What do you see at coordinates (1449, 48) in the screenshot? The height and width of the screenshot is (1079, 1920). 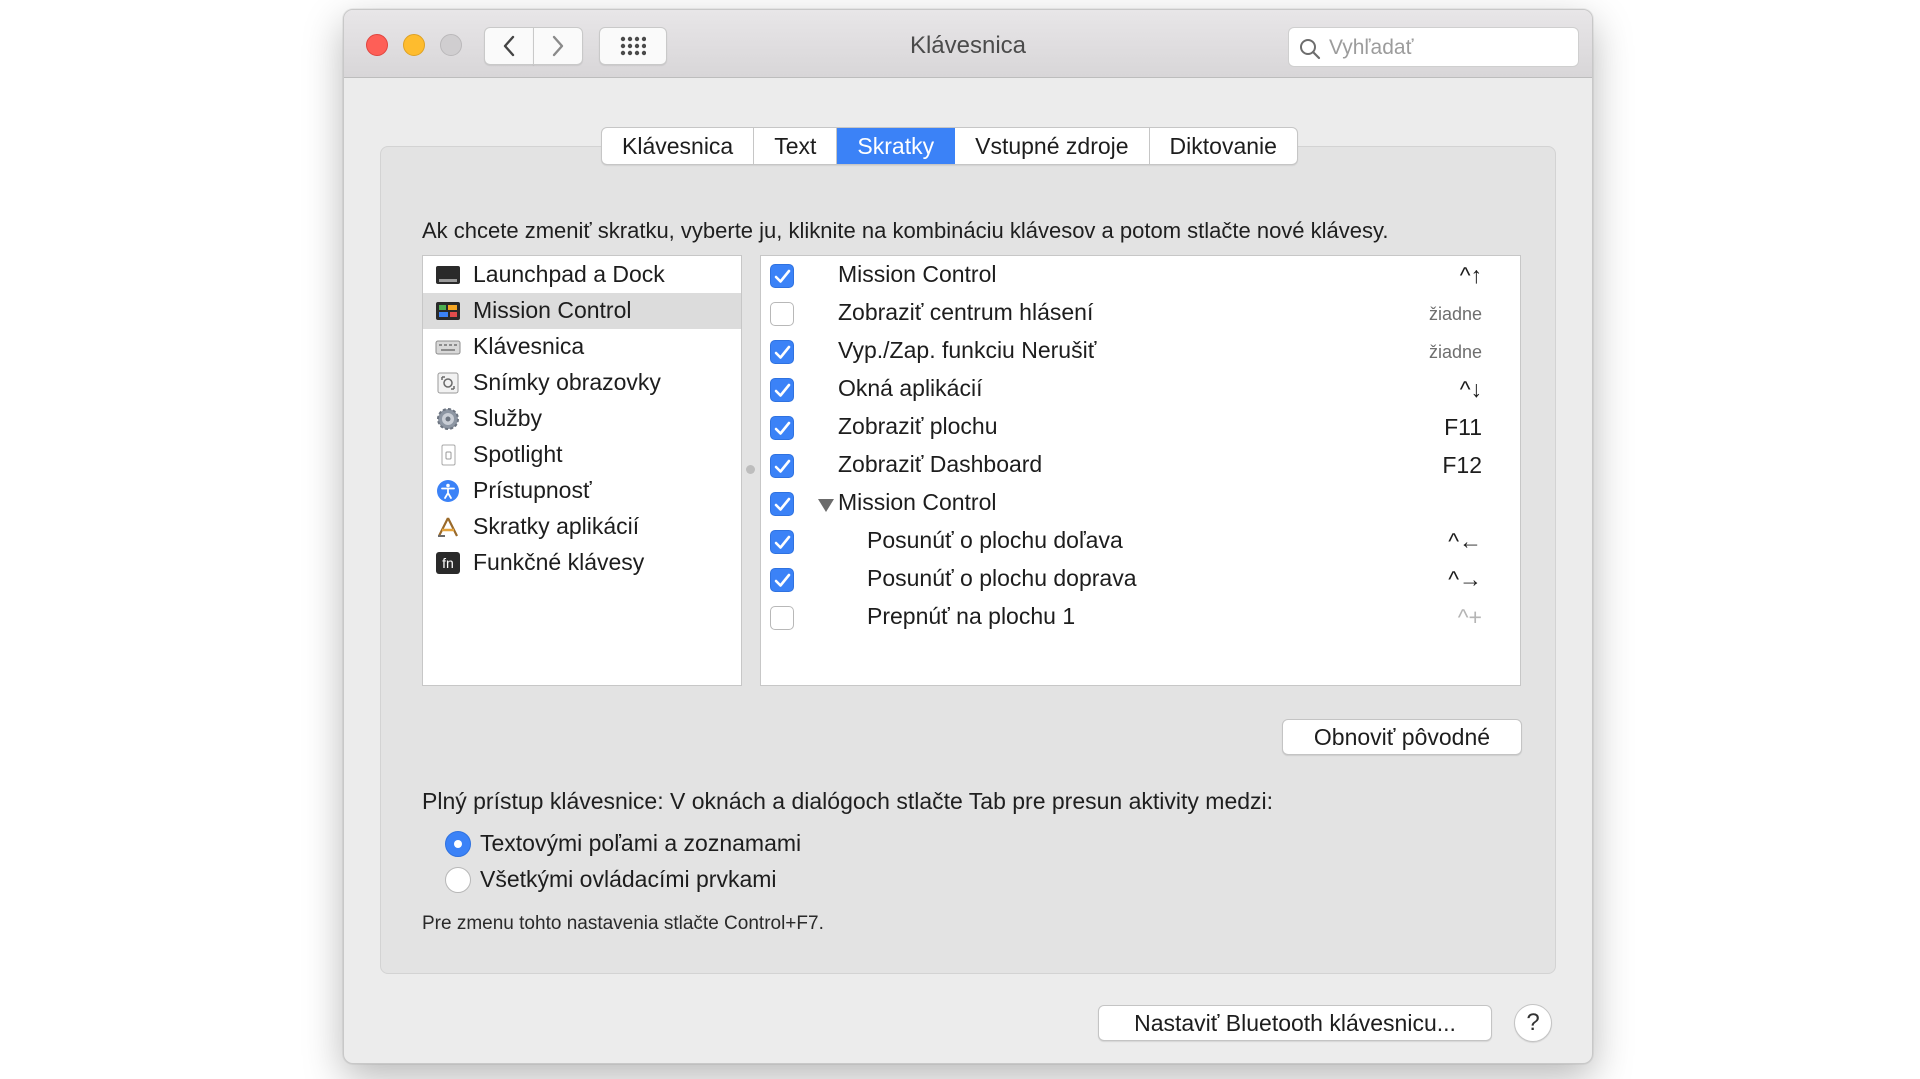 I see `search-input` at bounding box center [1449, 48].